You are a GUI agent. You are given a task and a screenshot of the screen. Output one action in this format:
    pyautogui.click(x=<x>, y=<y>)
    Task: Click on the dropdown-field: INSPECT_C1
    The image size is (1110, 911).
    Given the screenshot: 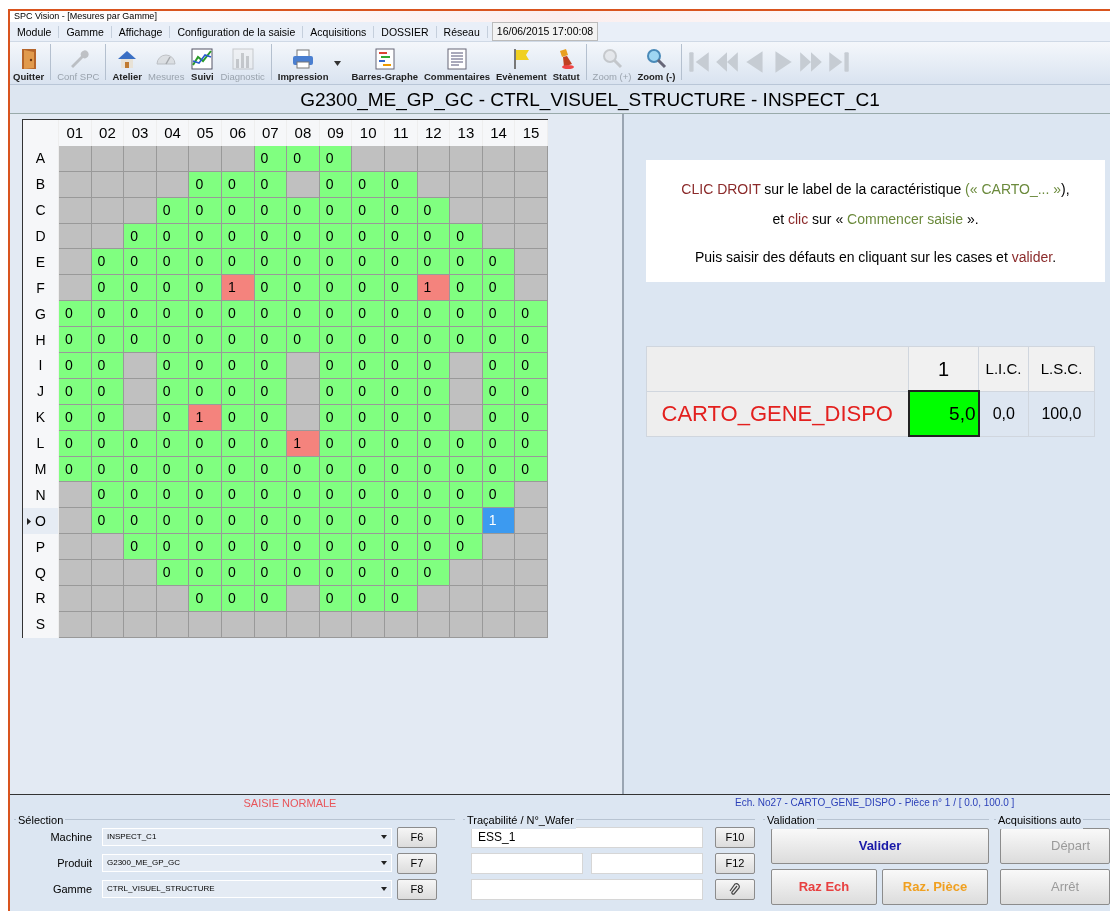 What is the action you would take?
    pyautogui.click(x=247, y=837)
    